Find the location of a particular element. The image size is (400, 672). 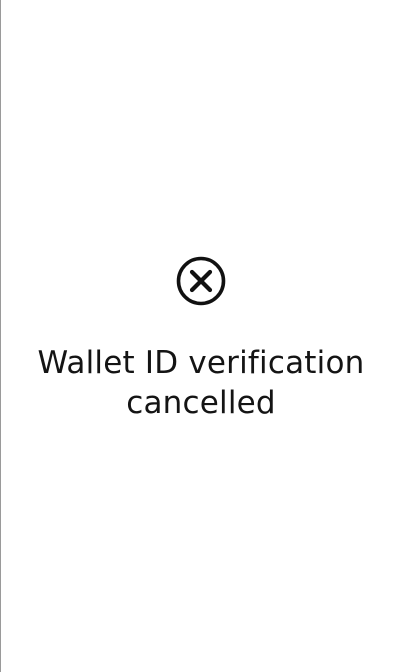

cancel-circle-icon is located at coordinates (201, 281).